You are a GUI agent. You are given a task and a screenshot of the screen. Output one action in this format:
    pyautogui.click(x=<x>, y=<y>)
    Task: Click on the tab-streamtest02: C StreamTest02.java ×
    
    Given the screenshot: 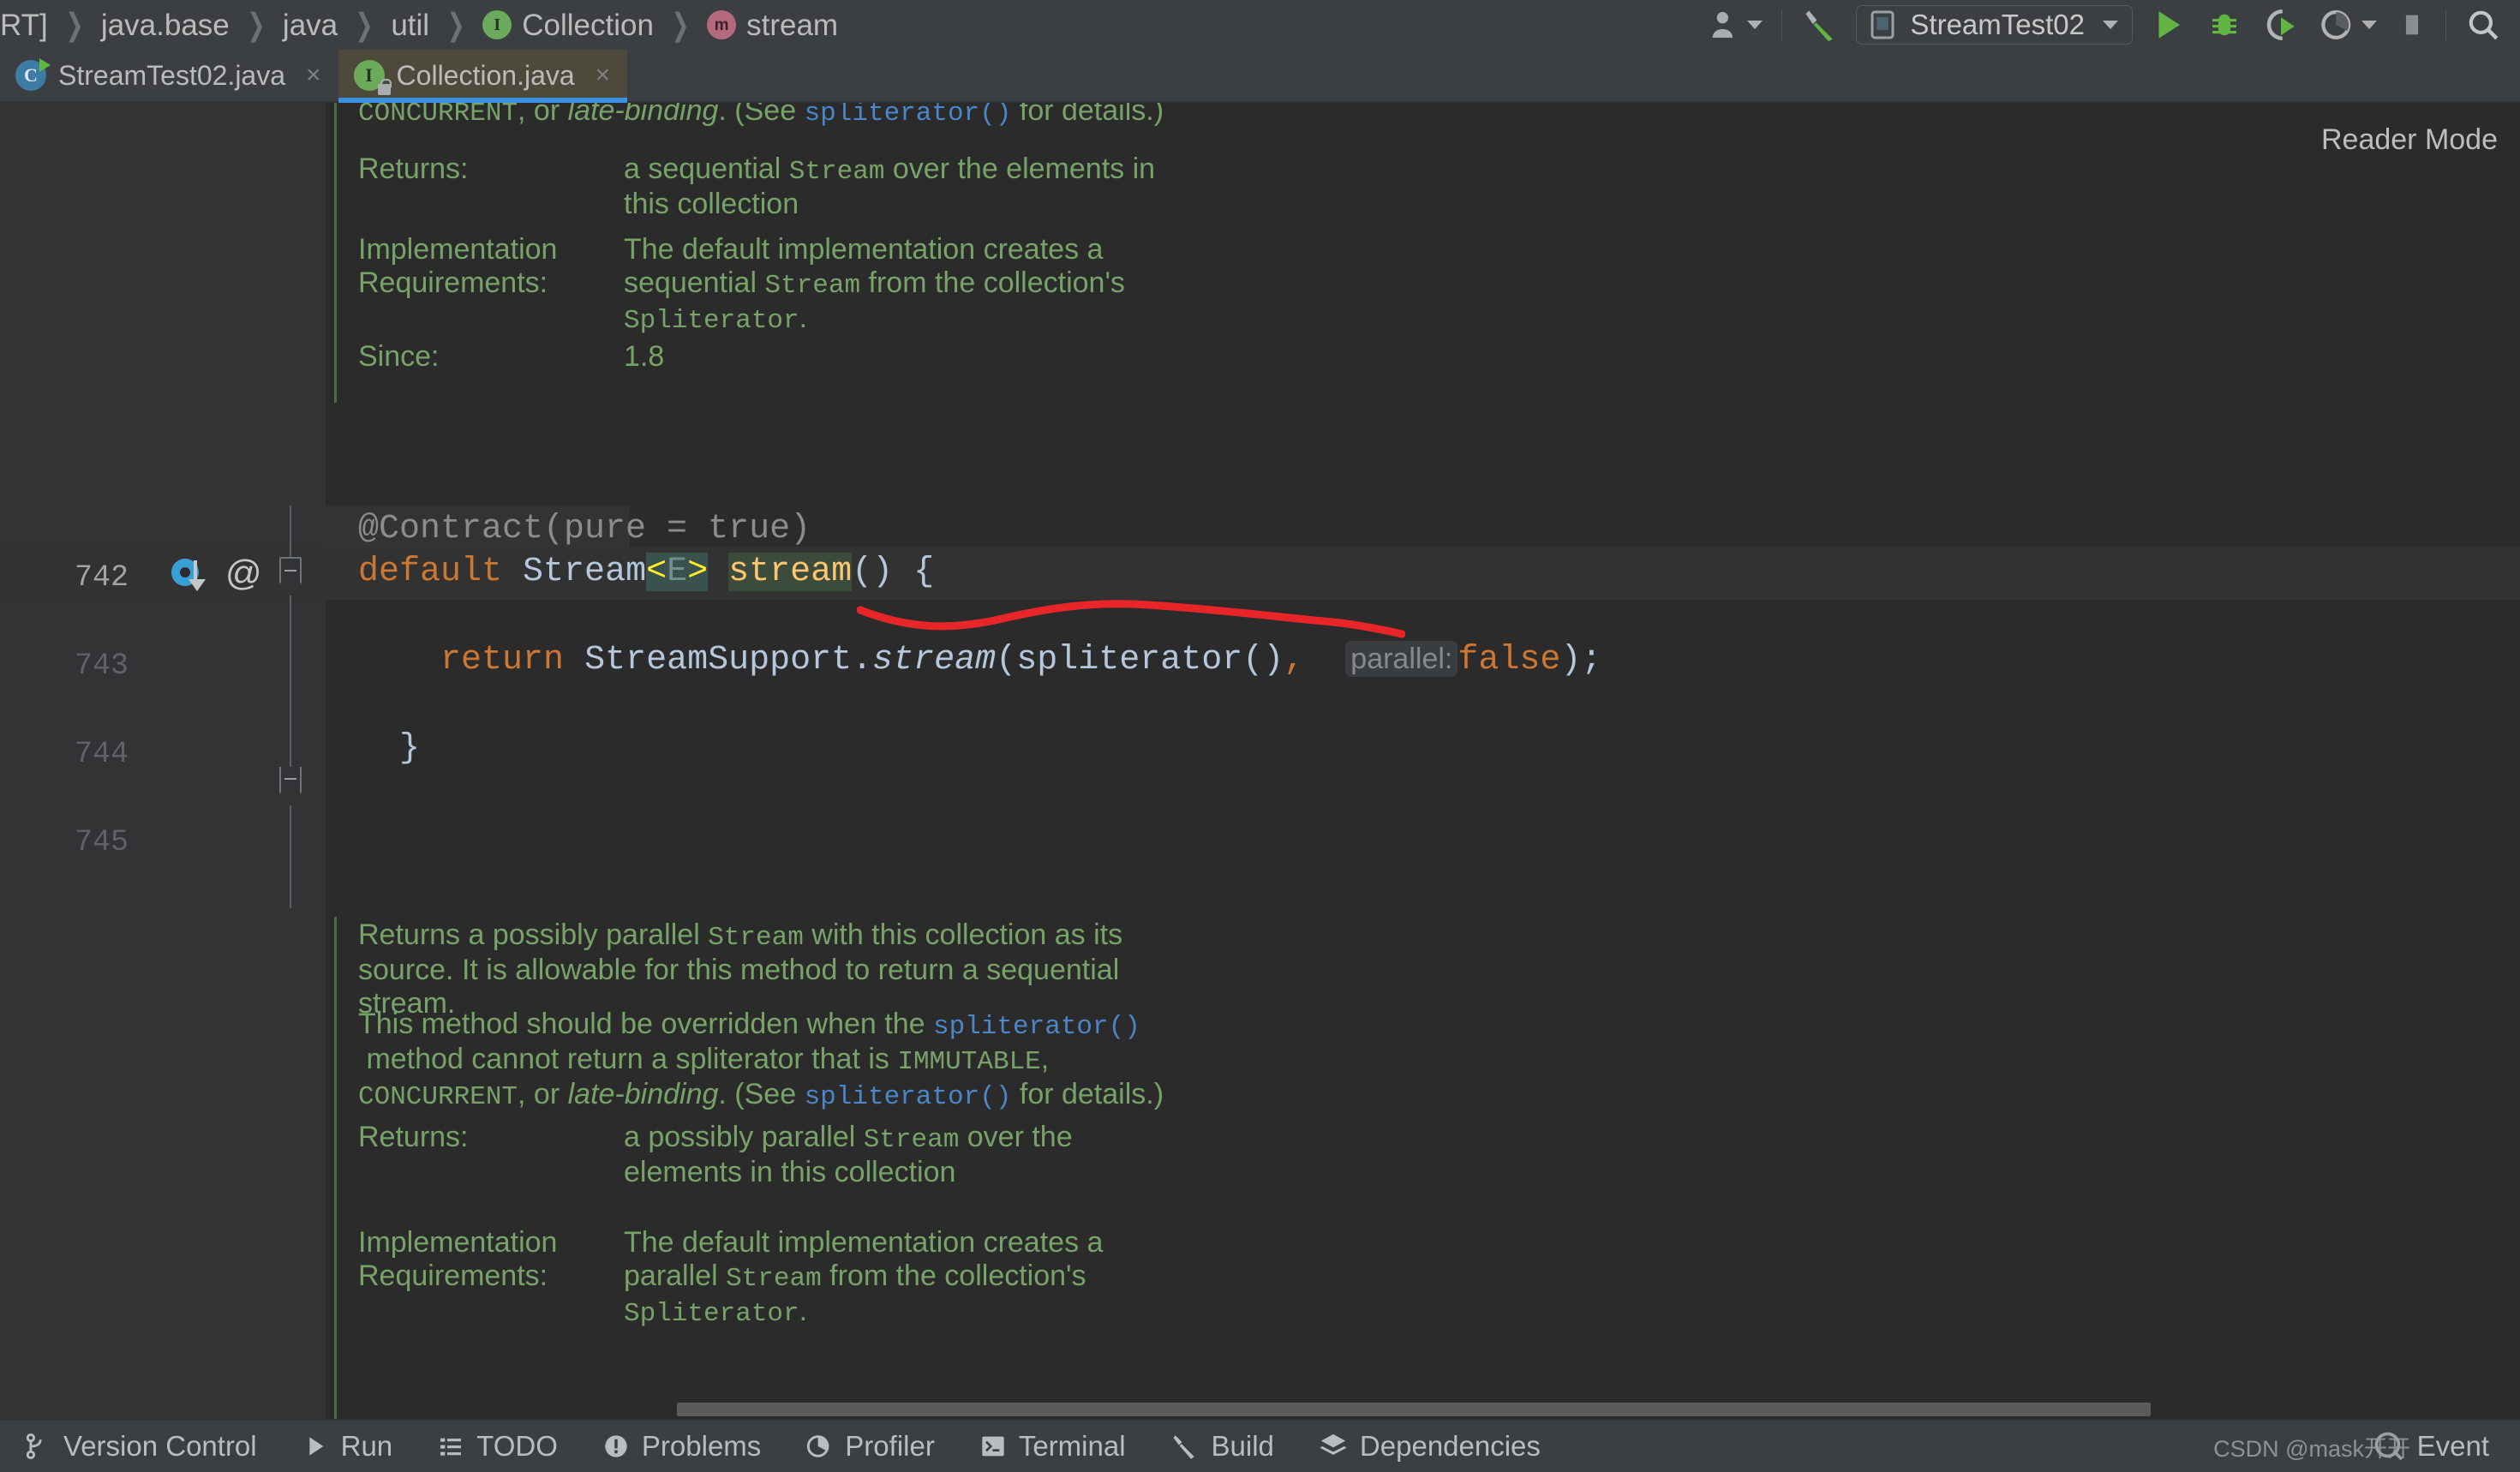 What is the action you would take?
    pyautogui.click(x=169, y=75)
    